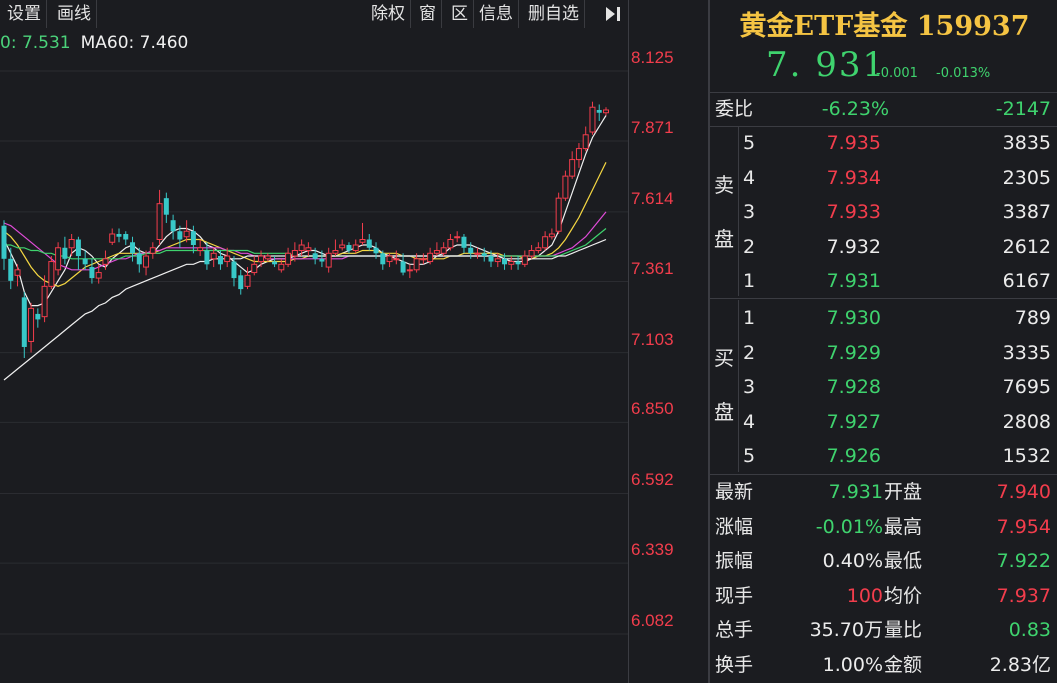 This screenshot has height=683, width=1057. What do you see at coordinates (883, 492) in the screenshot?
I see `stat-row: 最新7.931开盘7.940` at bounding box center [883, 492].